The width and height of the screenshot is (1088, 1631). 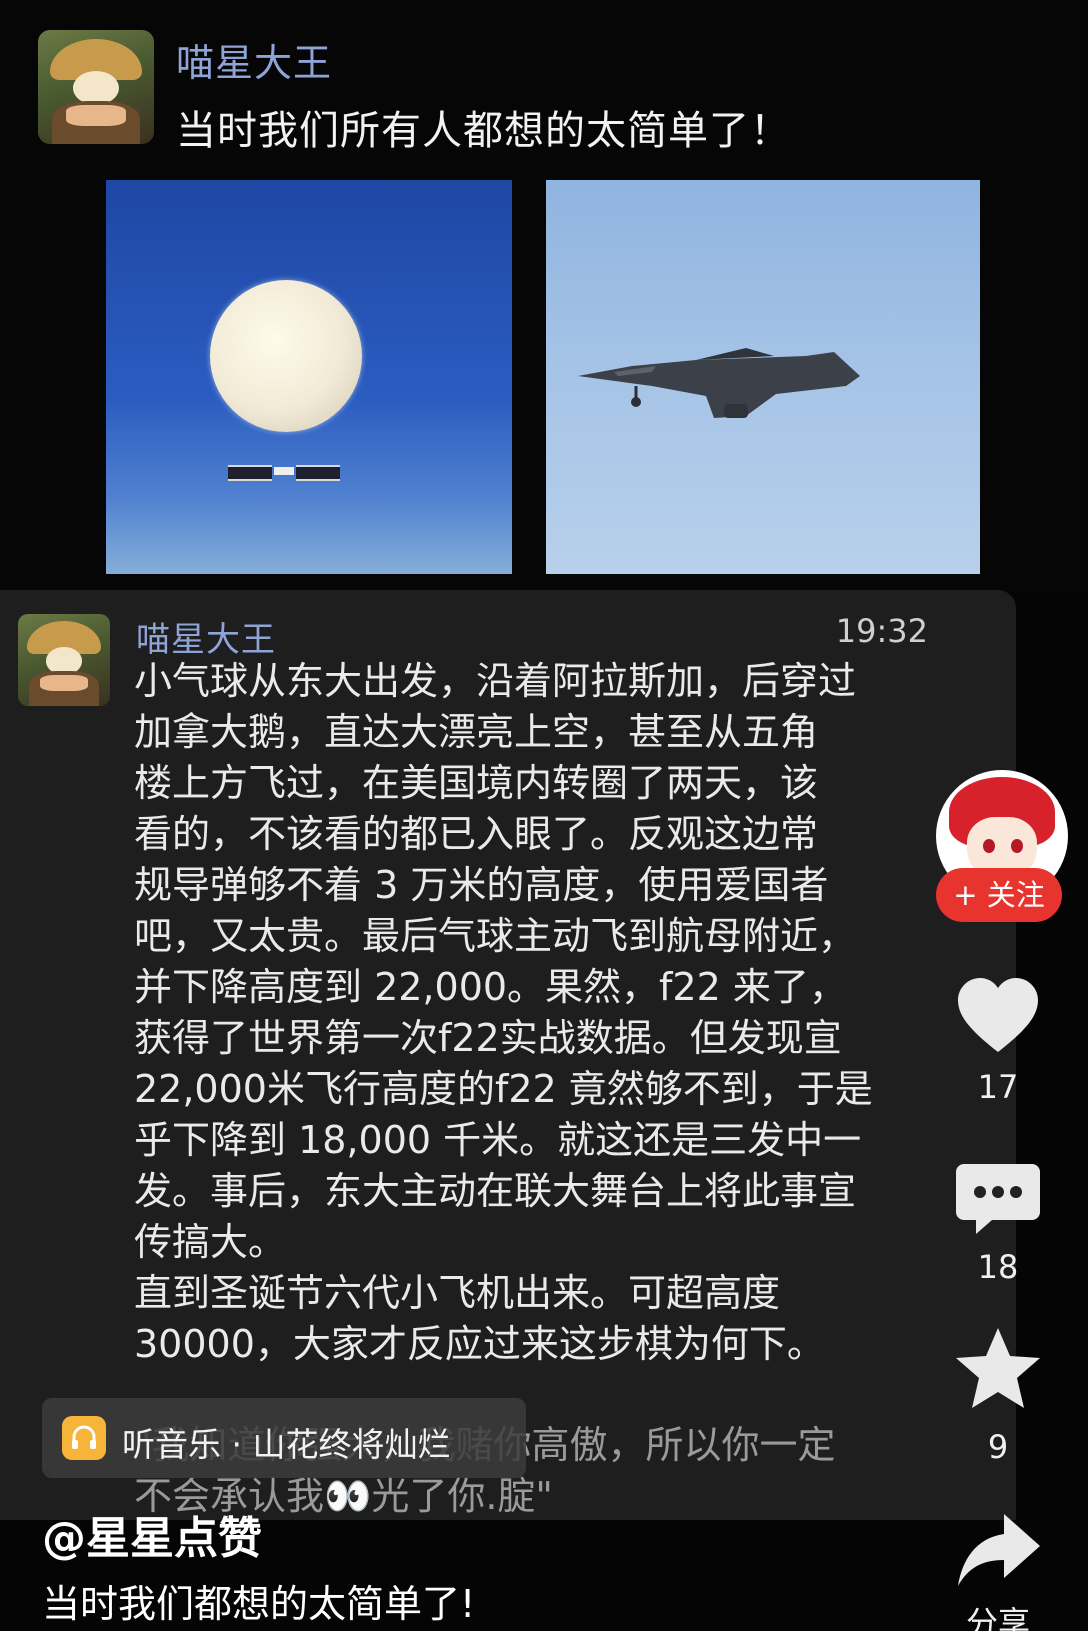 I want to click on comment-line: 传搞大。, so click(x=210, y=1242).